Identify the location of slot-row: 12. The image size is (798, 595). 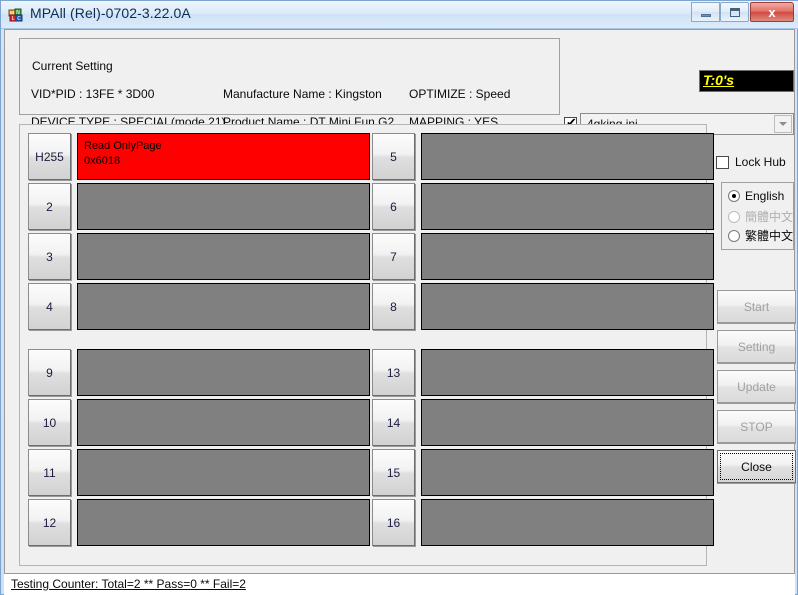
(199, 522).